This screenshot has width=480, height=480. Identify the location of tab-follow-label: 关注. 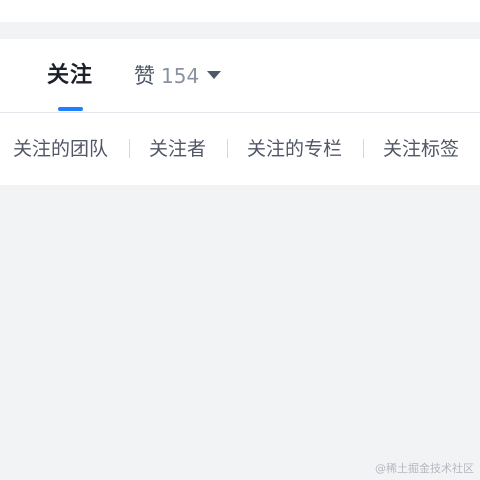
(70, 75).